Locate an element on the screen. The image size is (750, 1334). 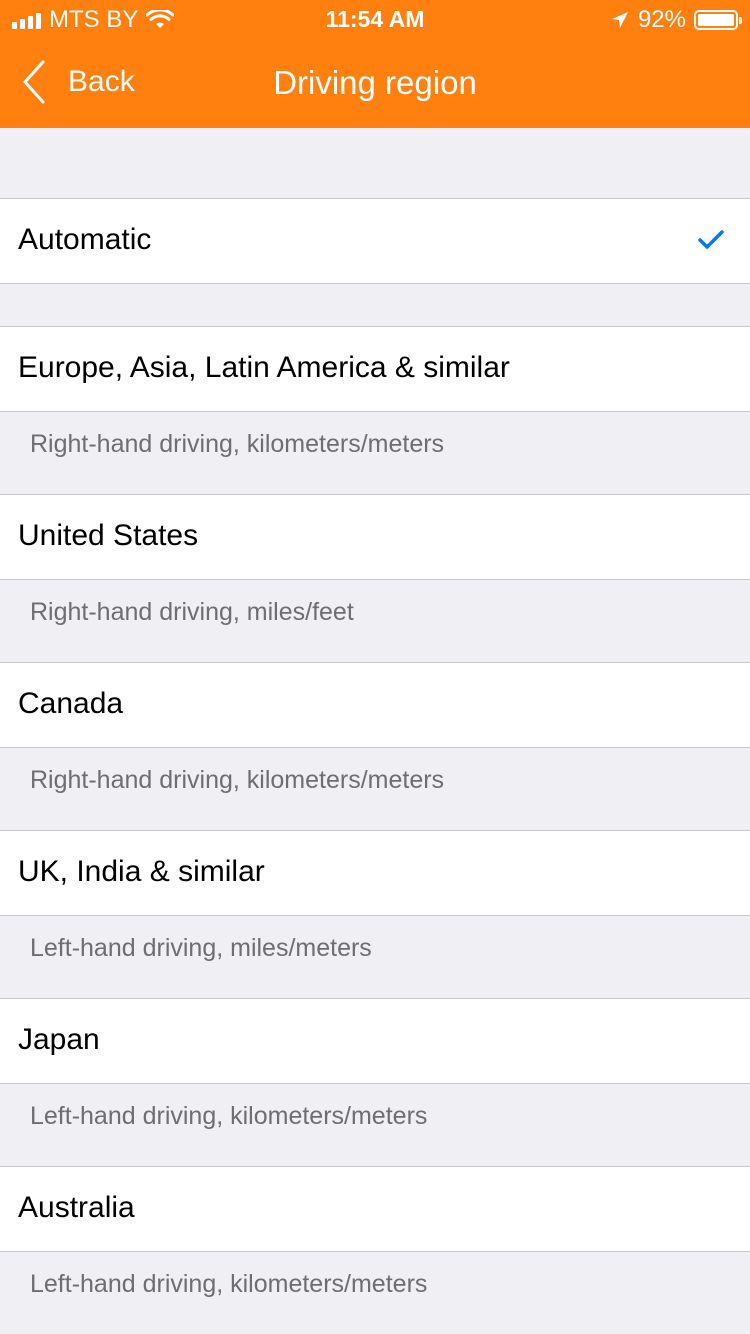
nav-bar: Back Driving region is located at coordinates (375, 84).